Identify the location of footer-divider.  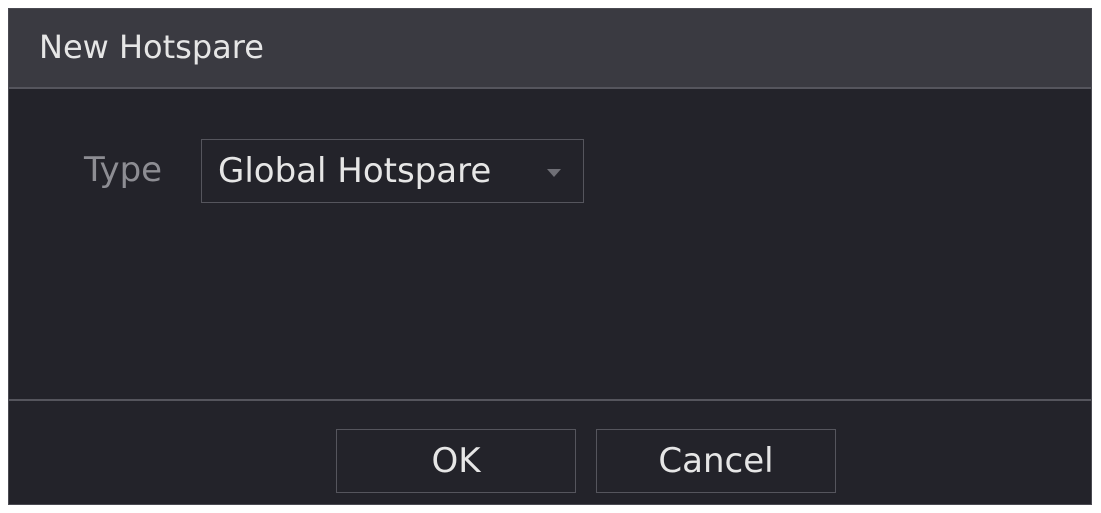
(550, 400).